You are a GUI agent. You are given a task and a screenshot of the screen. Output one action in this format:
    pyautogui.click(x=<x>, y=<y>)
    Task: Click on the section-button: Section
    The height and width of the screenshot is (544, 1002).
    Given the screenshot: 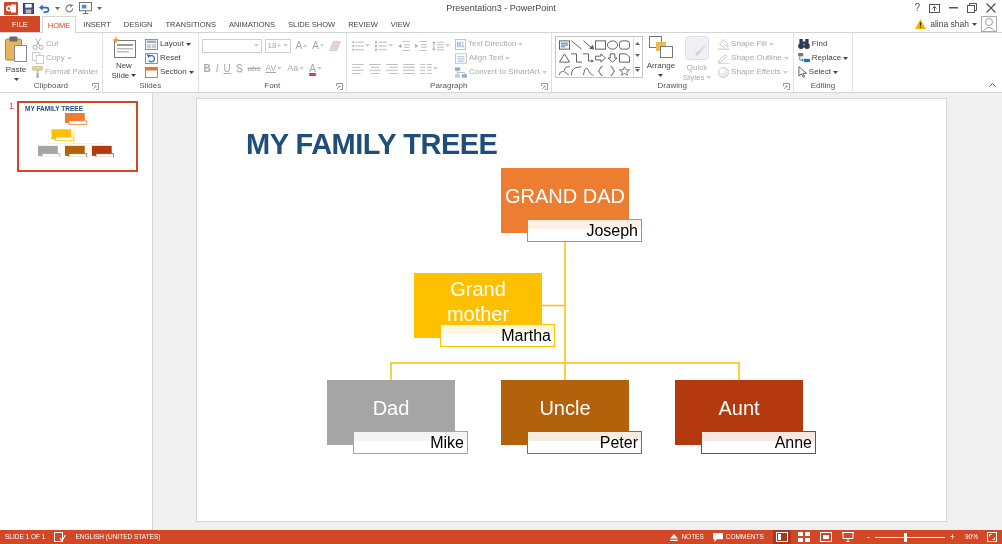 What is the action you would take?
    pyautogui.click(x=169, y=72)
    